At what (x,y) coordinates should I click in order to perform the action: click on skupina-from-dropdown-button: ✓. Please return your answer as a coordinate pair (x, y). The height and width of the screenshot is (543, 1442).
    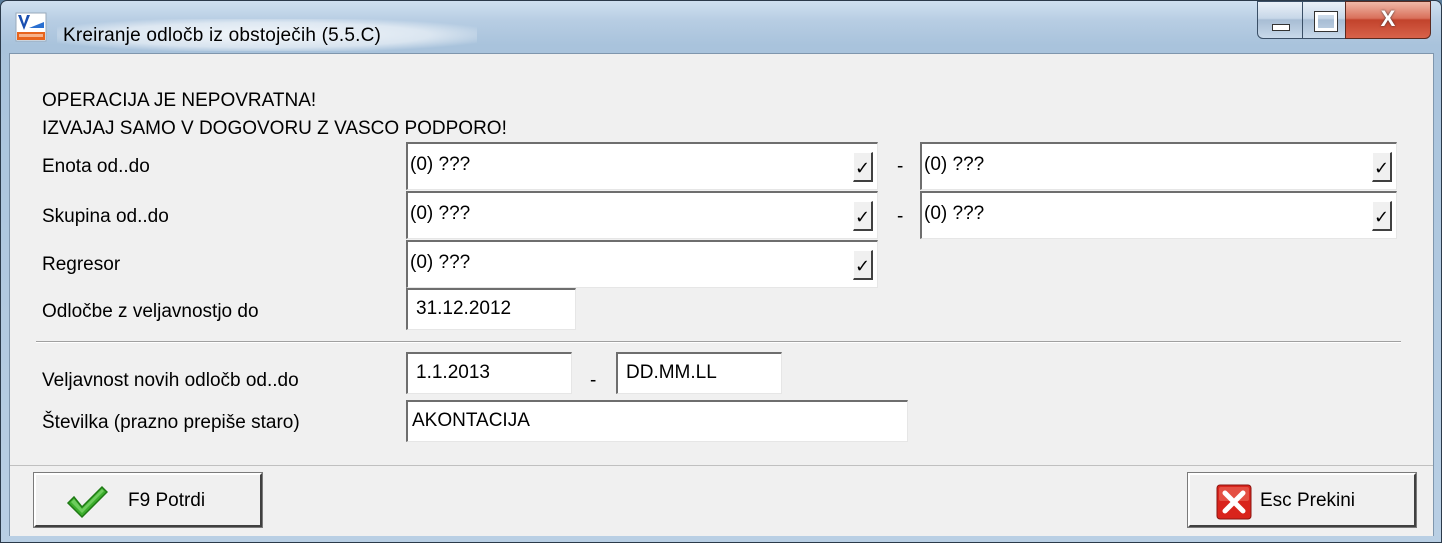
    Looking at the image, I should click on (863, 216).